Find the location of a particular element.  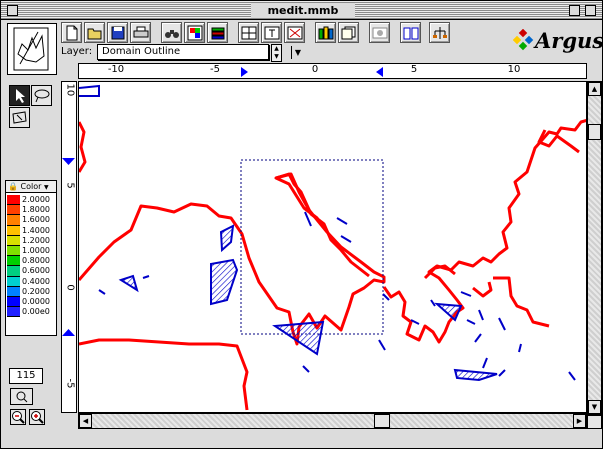

horizontal-scroll-thumb is located at coordinates (382, 421).